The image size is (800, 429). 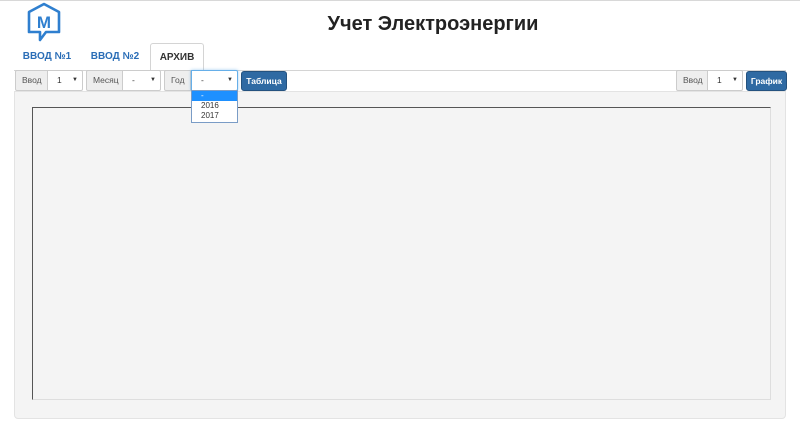 I want to click on input-select-value: 1, so click(x=59, y=80).